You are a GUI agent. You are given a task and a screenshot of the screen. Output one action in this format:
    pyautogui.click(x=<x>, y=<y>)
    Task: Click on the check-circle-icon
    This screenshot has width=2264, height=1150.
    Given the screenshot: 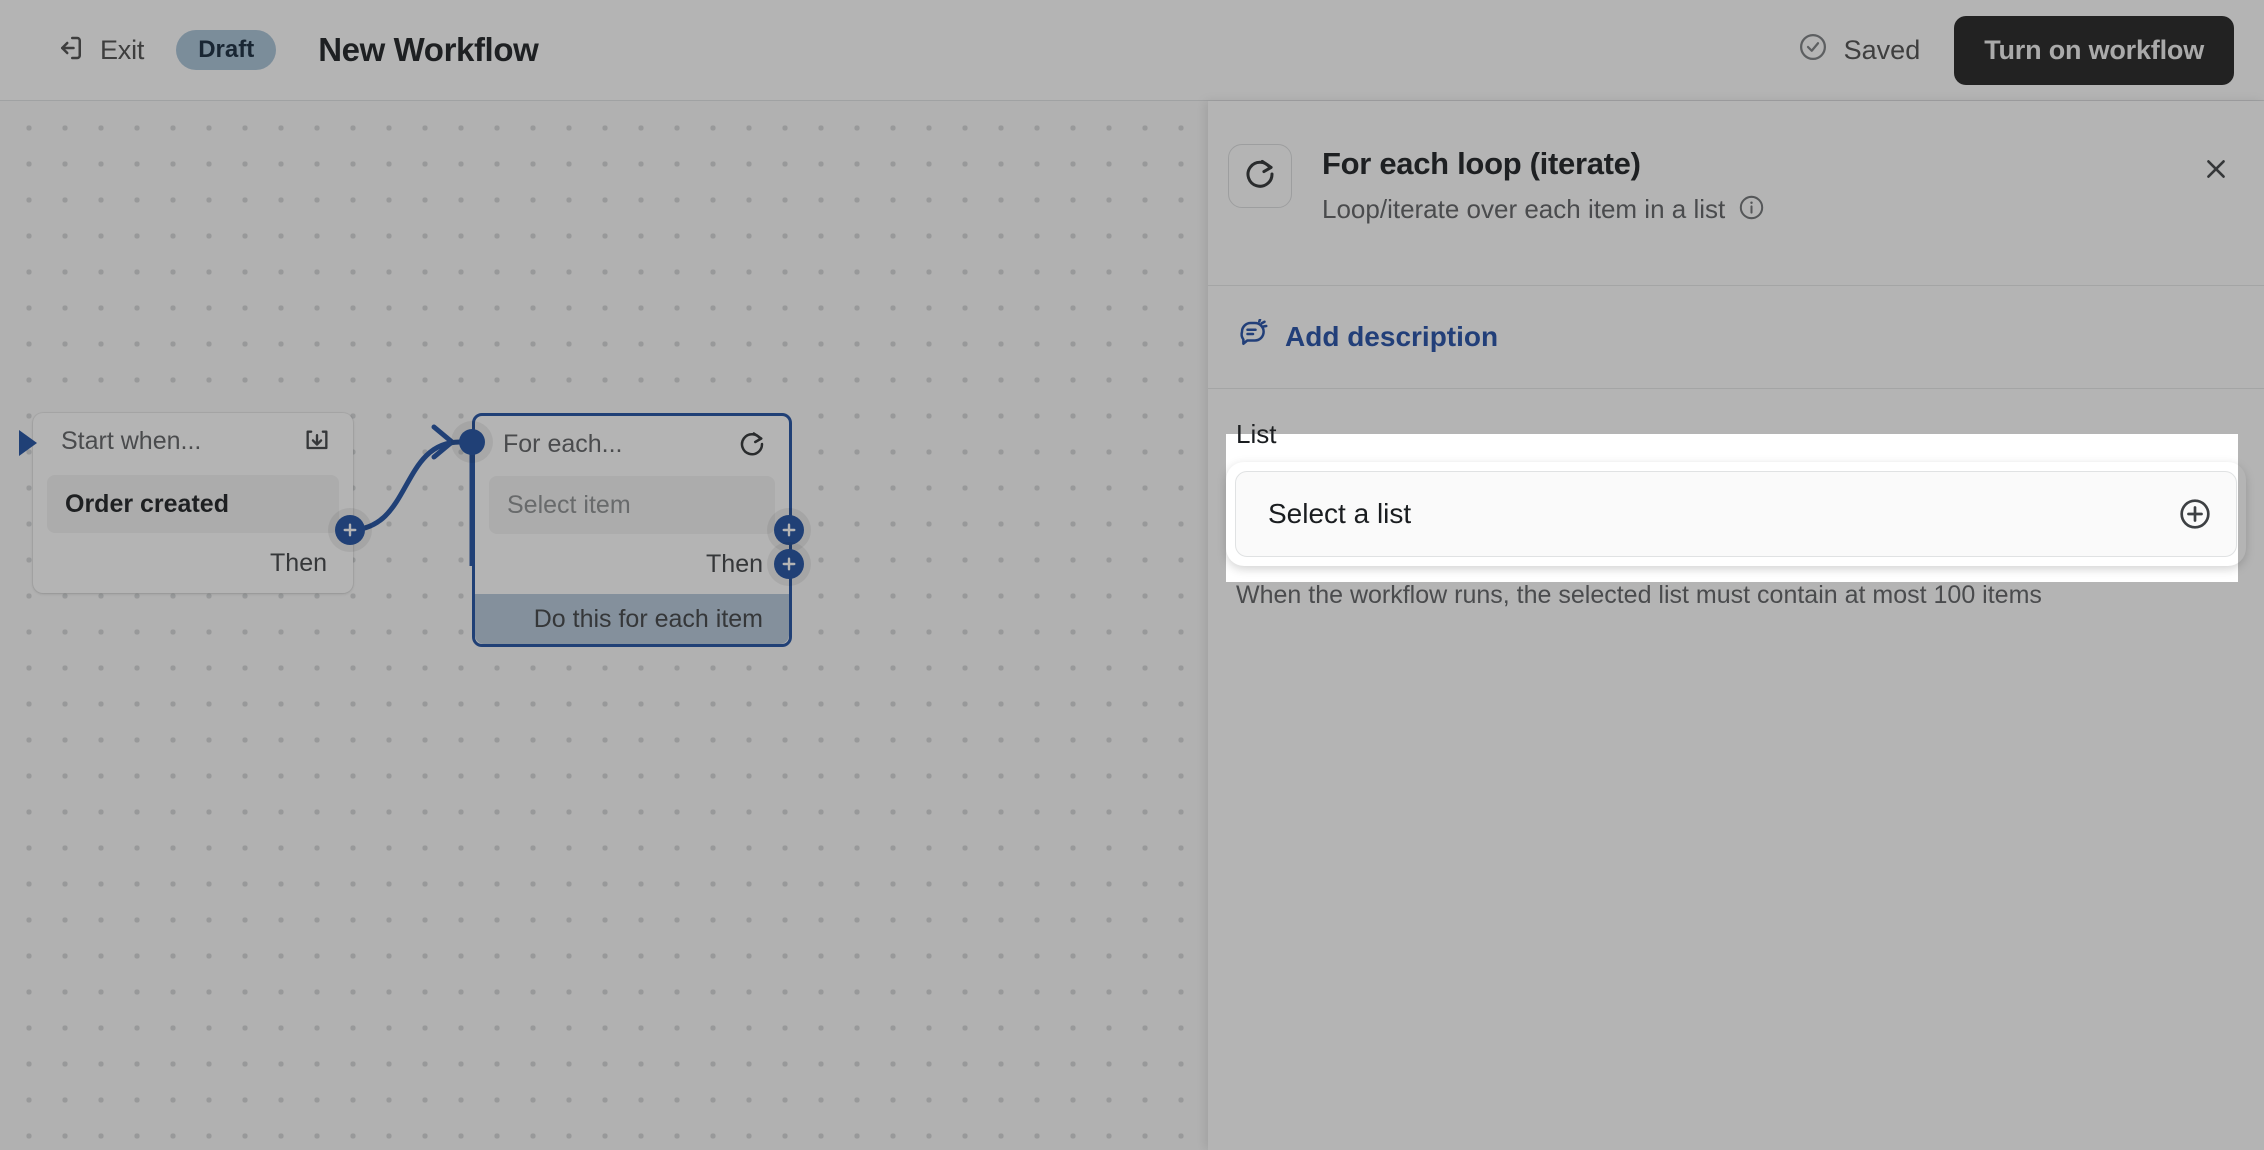 What is the action you would take?
    pyautogui.click(x=1813, y=50)
    